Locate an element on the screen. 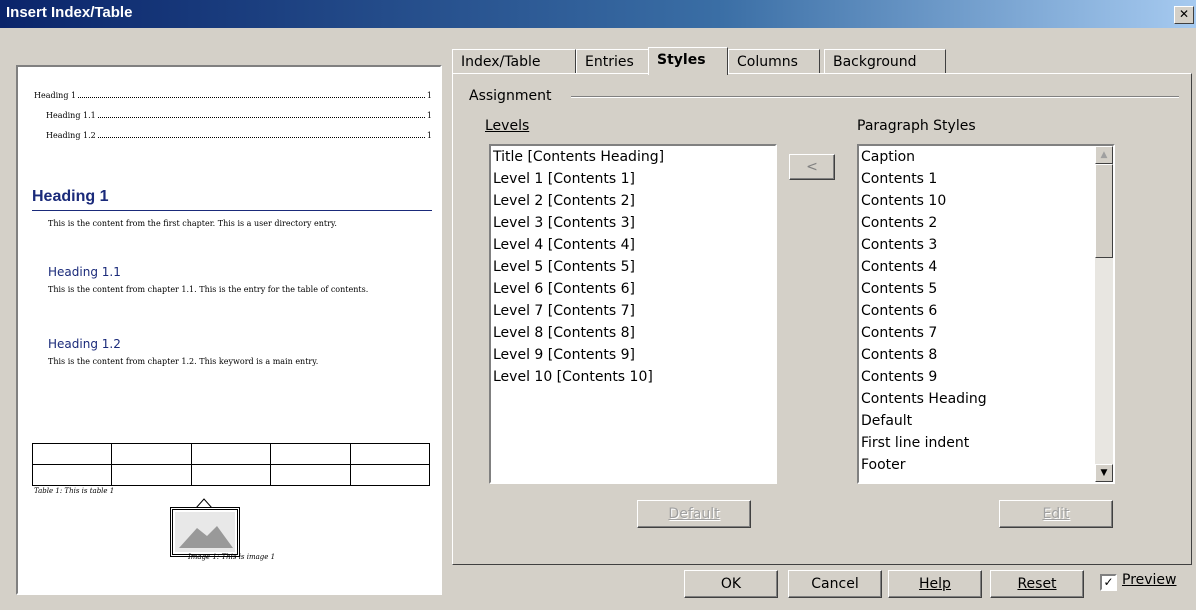  default-button-label: Default is located at coordinates (694, 514).